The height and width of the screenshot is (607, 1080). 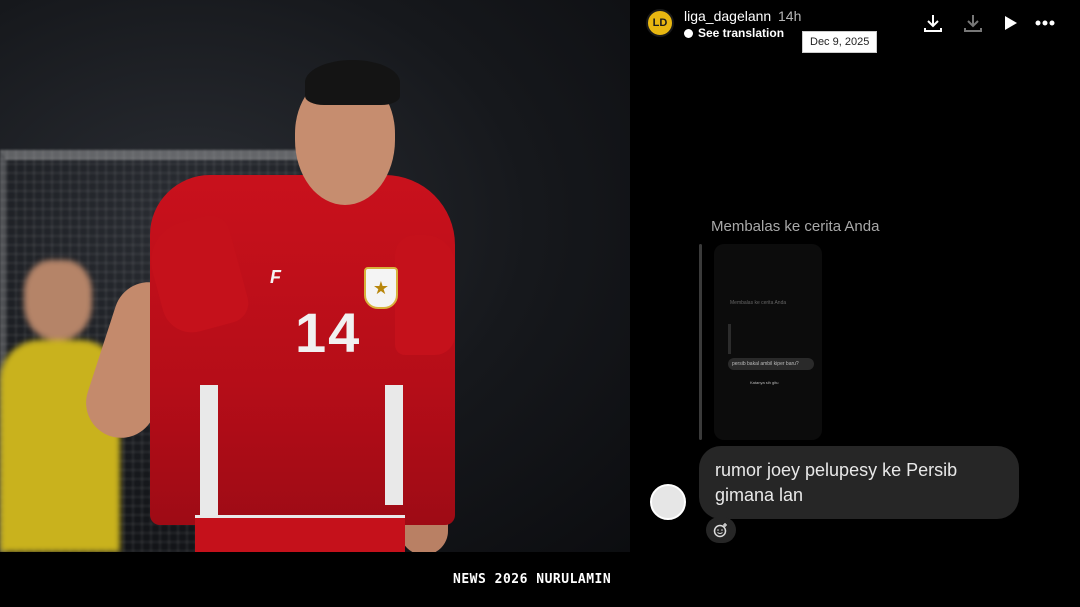 What do you see at coordinates (933, 23) in the screenshot?
I see `download-icon` at bounding box center [933, 23].